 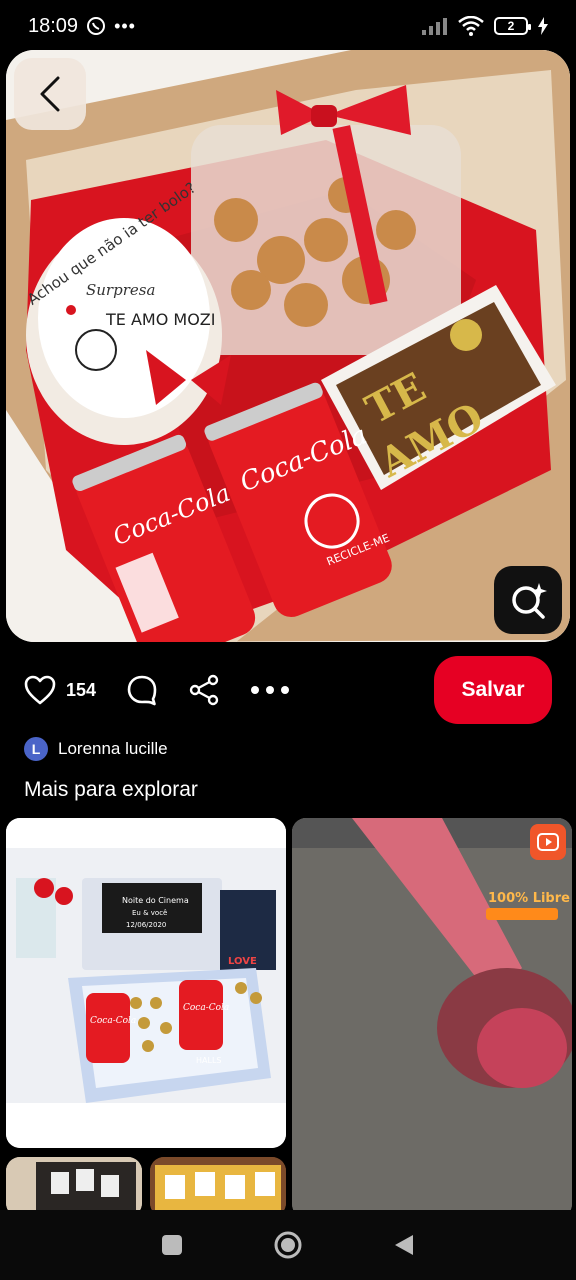 What do you see at coordinates (96, 26) in the screenshot?
I see `whatsapp-icon` at bounding box center [96, 26].